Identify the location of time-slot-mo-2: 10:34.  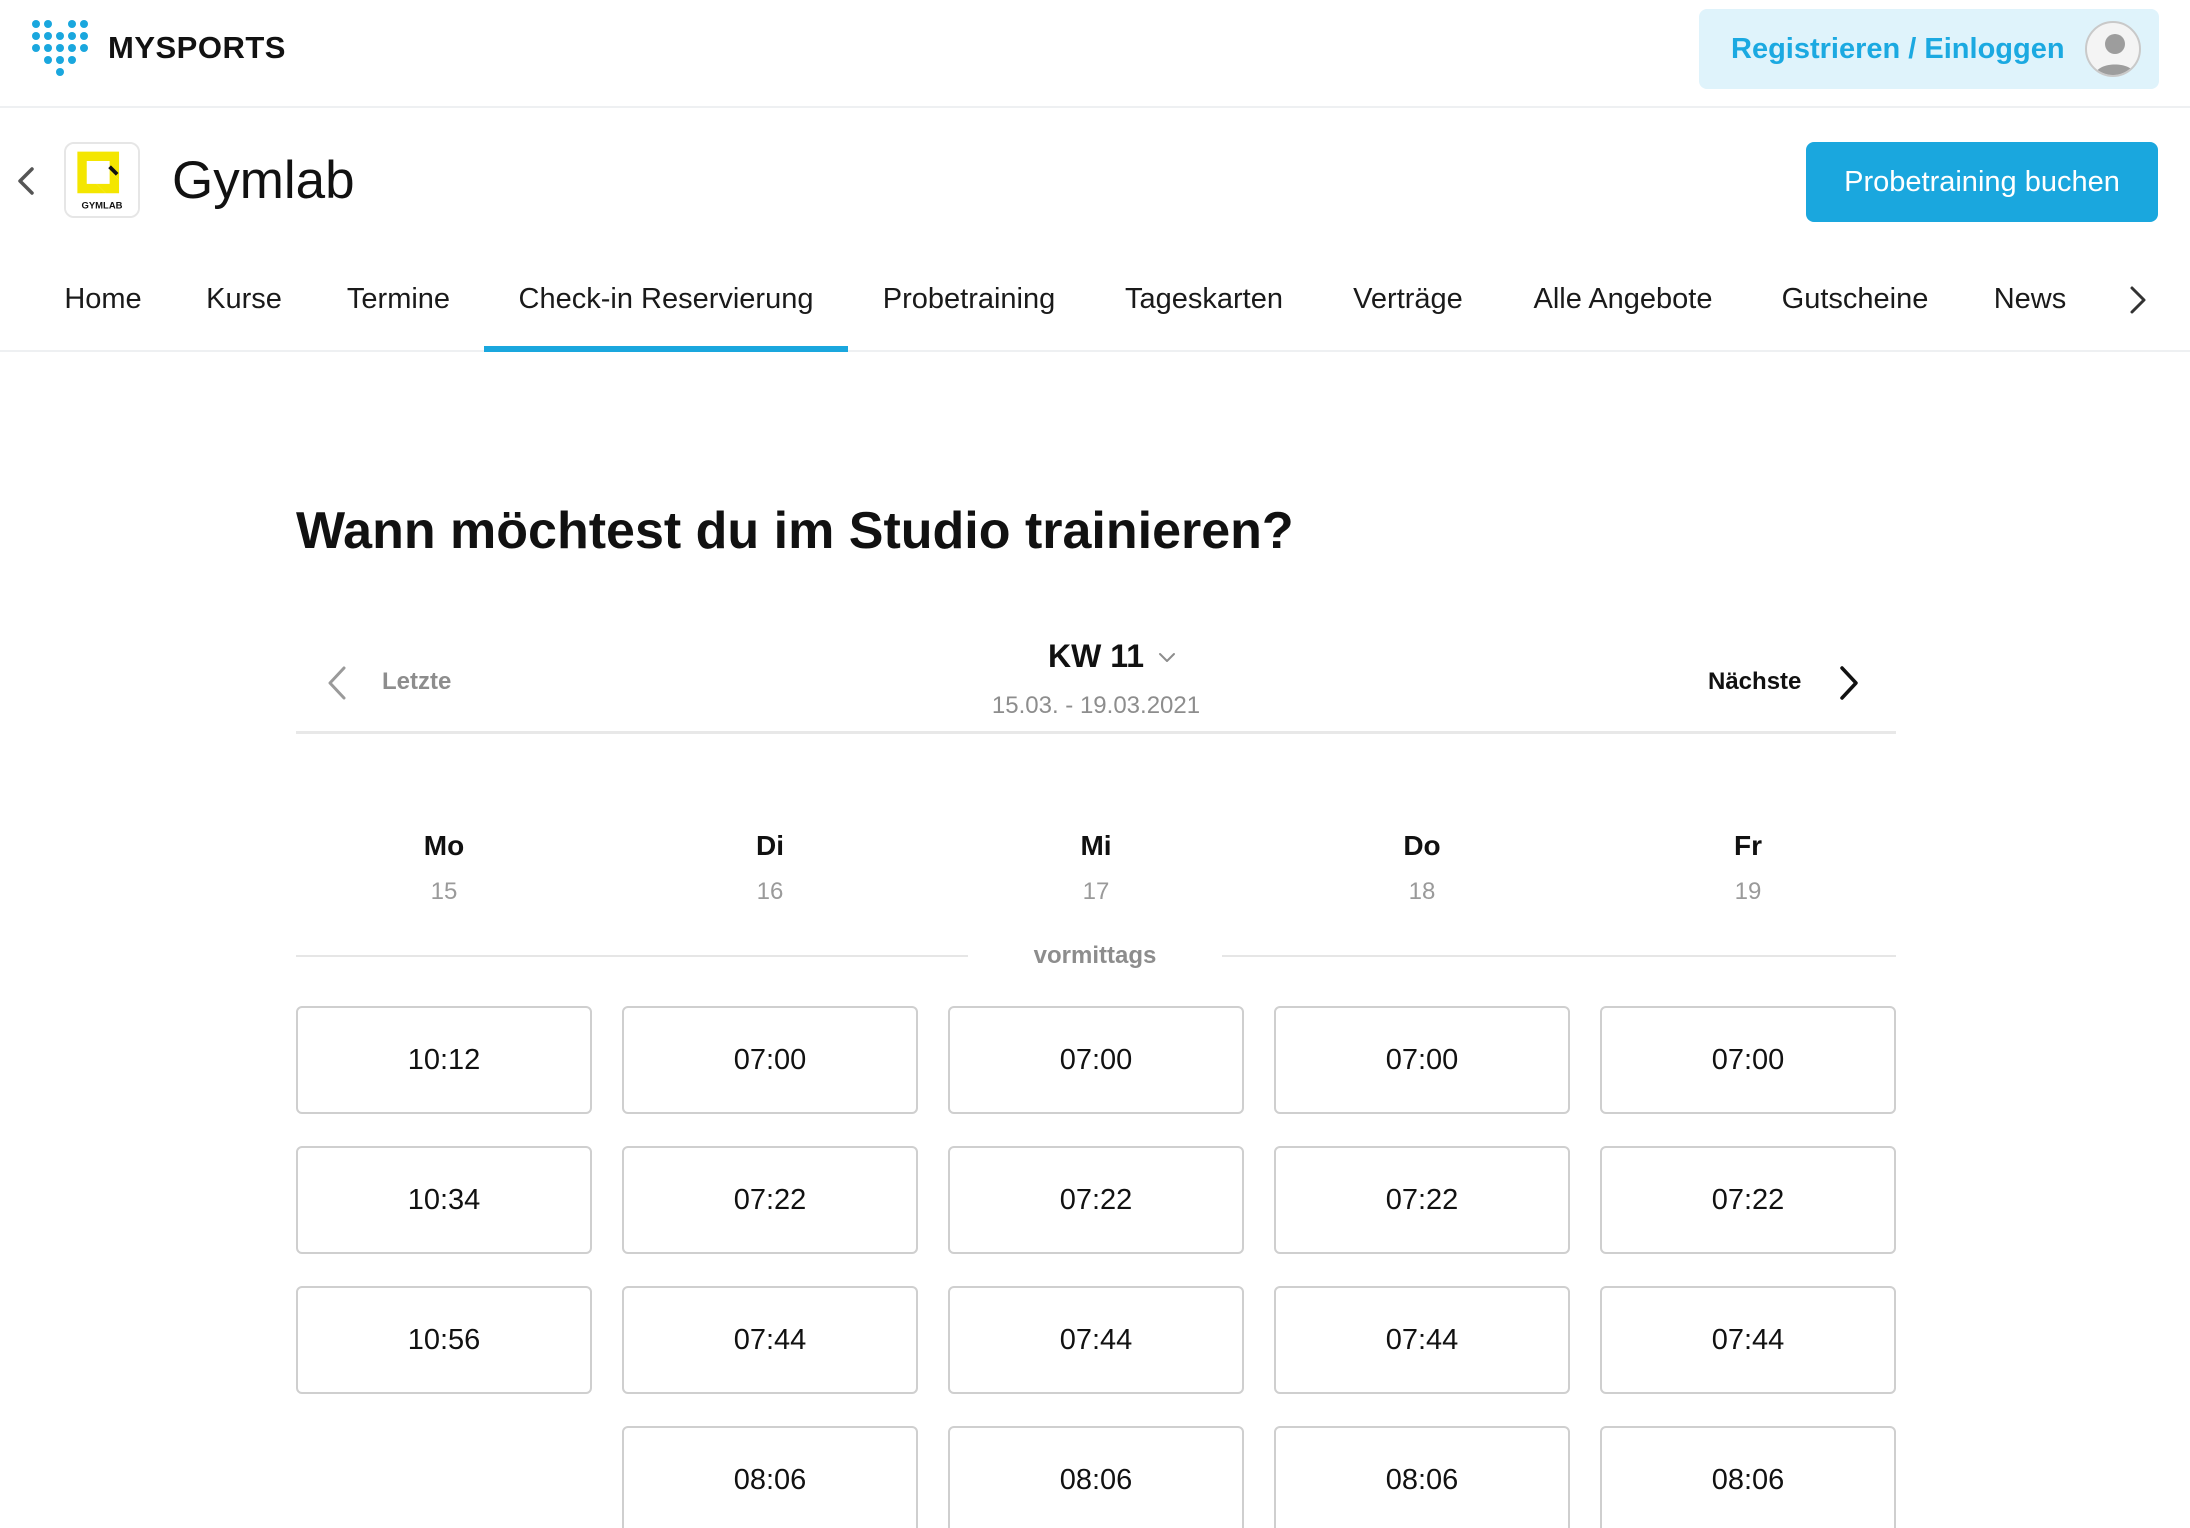
(444, 1200).